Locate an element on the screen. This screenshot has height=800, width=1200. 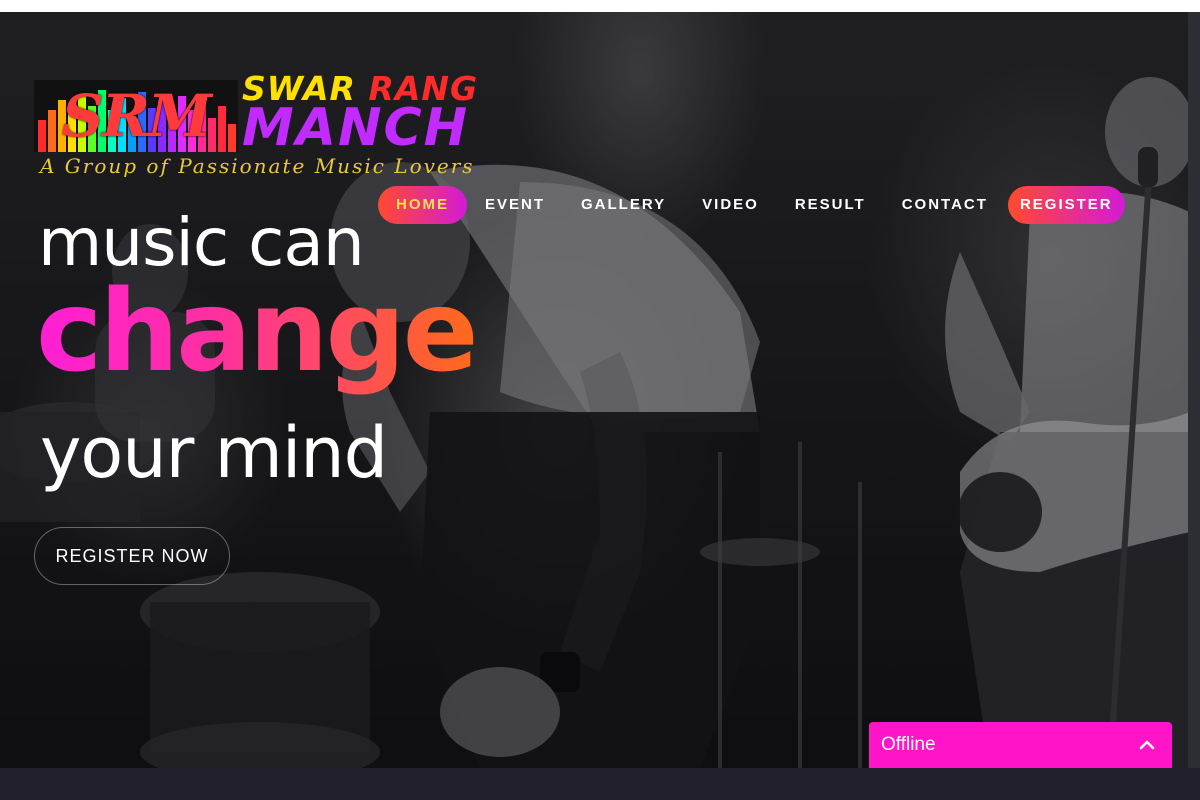
nav-item-home: HOME is located at coordinates (422, 205).